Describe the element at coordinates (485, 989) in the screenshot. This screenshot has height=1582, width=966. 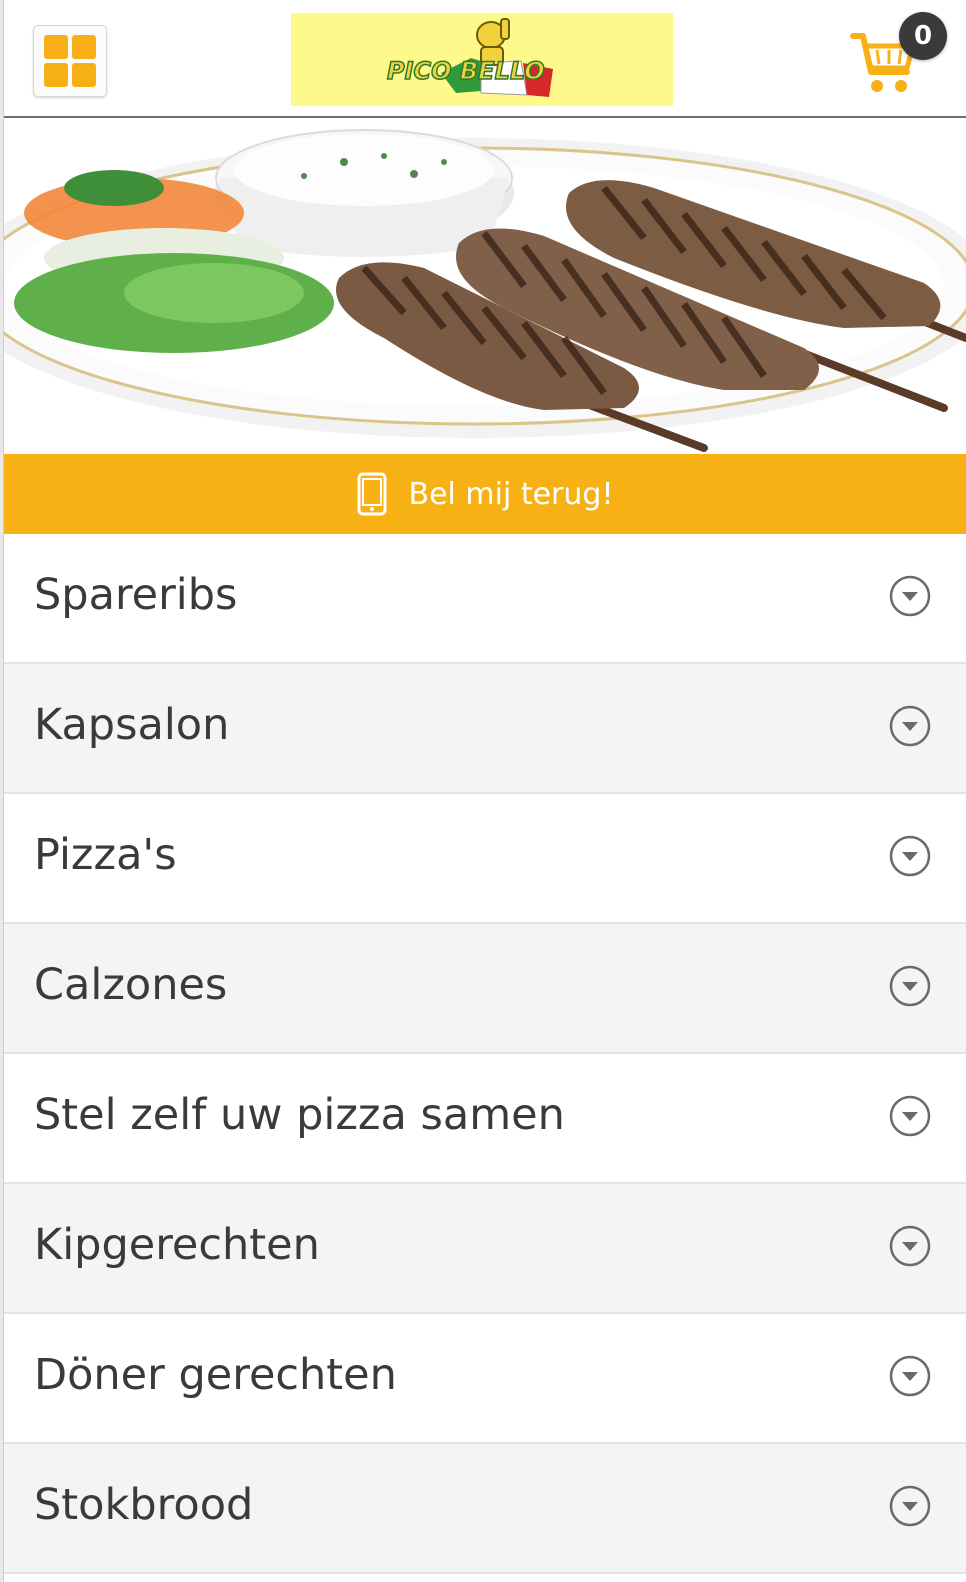
I see `category-item: Calzones` at that location.